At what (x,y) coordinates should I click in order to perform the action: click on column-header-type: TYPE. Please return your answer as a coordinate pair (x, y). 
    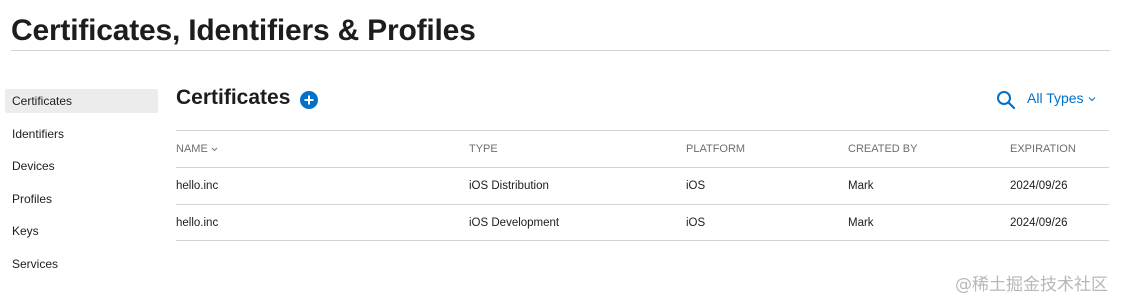
    Looking at the image, I should click on (483, 149).